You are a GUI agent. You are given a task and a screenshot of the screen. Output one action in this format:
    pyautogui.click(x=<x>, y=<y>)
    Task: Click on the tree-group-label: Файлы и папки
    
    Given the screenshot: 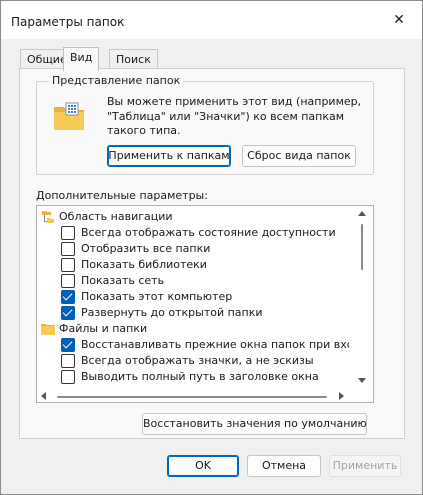 What is the action you would take?
    pyautogui.click(x=103, y=328)
    